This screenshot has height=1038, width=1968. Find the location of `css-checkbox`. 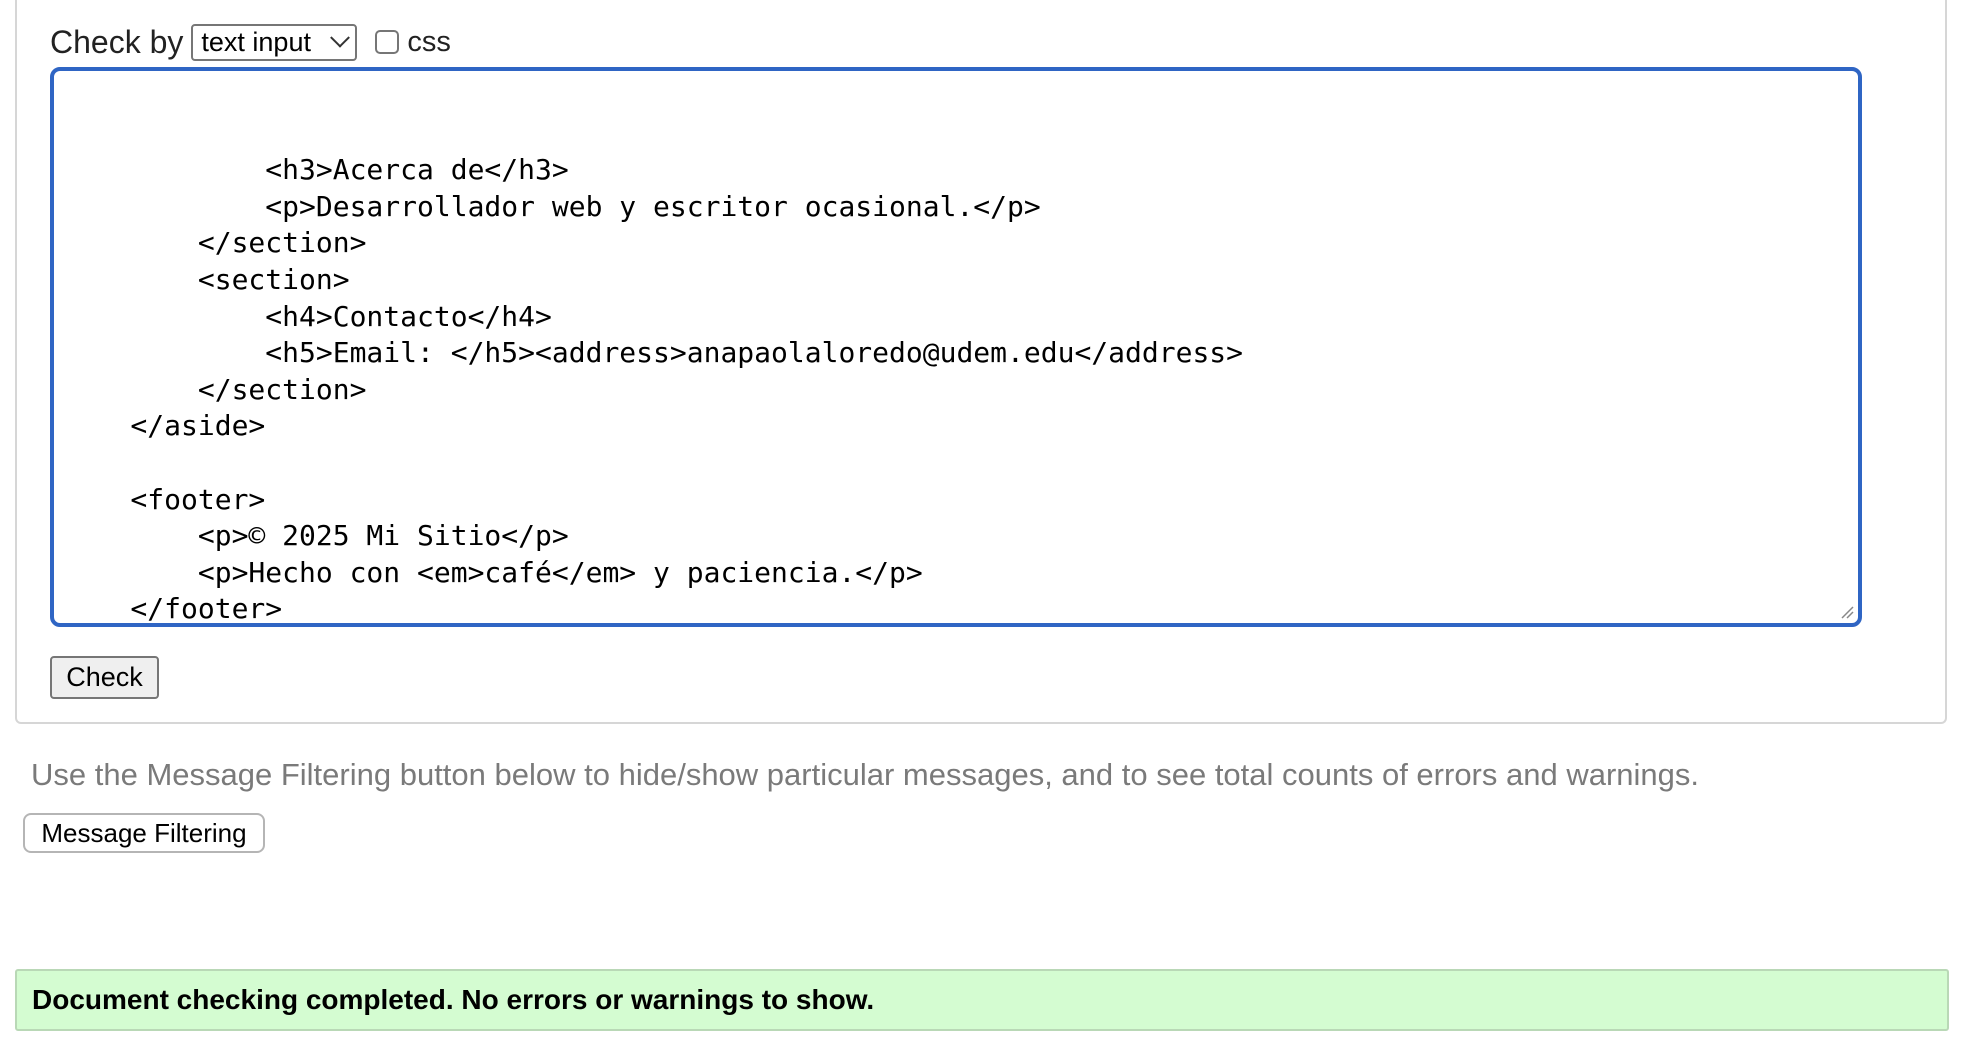

css-checkbox is located at coordinates (387, 42).